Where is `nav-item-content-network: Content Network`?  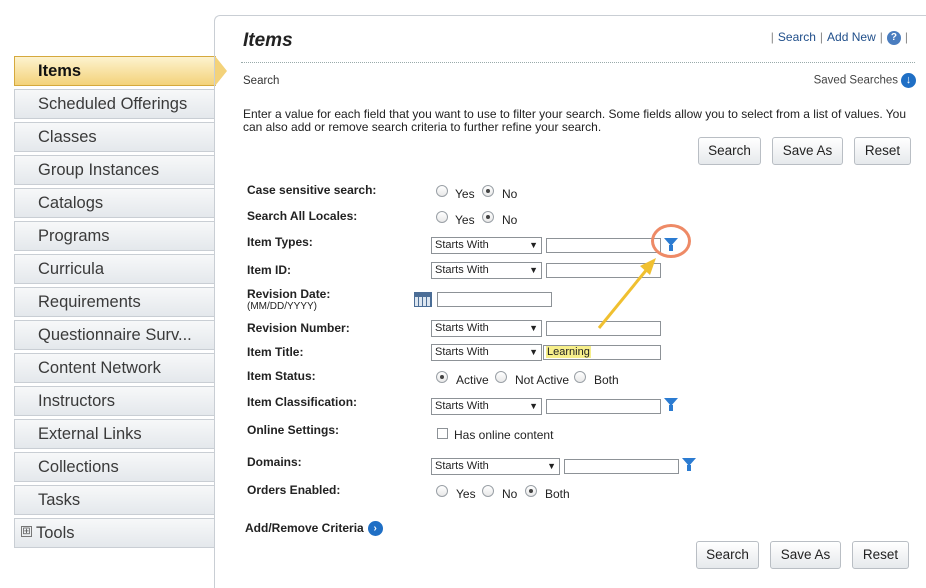
nav-item-content-network: Content Network is located at coordinates (114, 368).